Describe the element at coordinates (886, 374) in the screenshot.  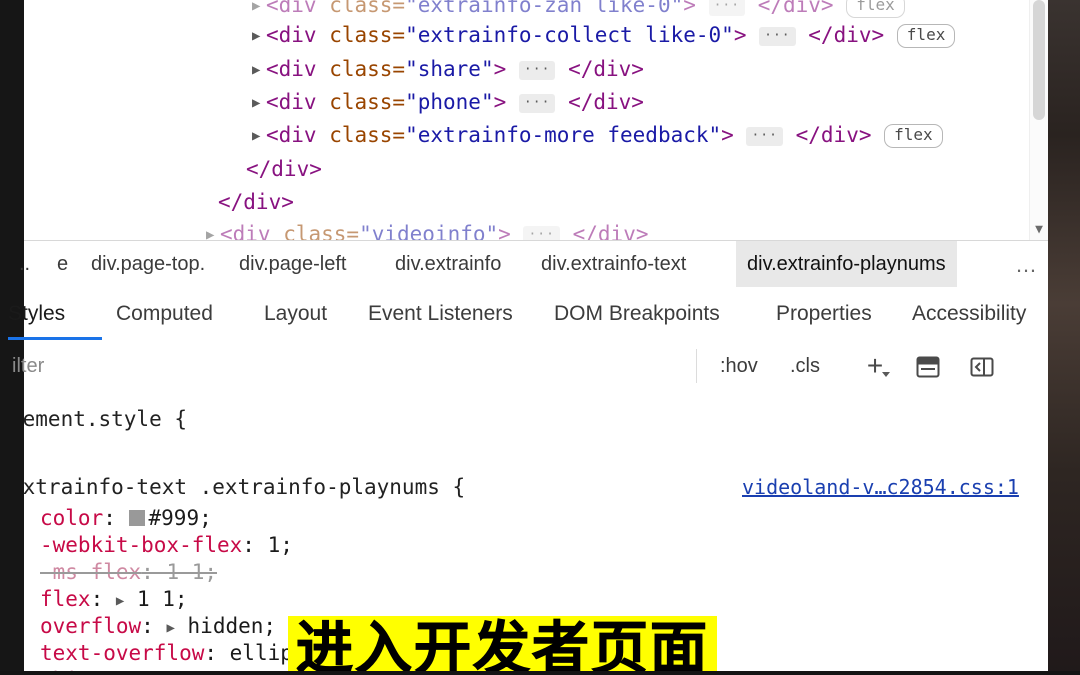
I see `plus-dropdown-arrow-icon` at that location.